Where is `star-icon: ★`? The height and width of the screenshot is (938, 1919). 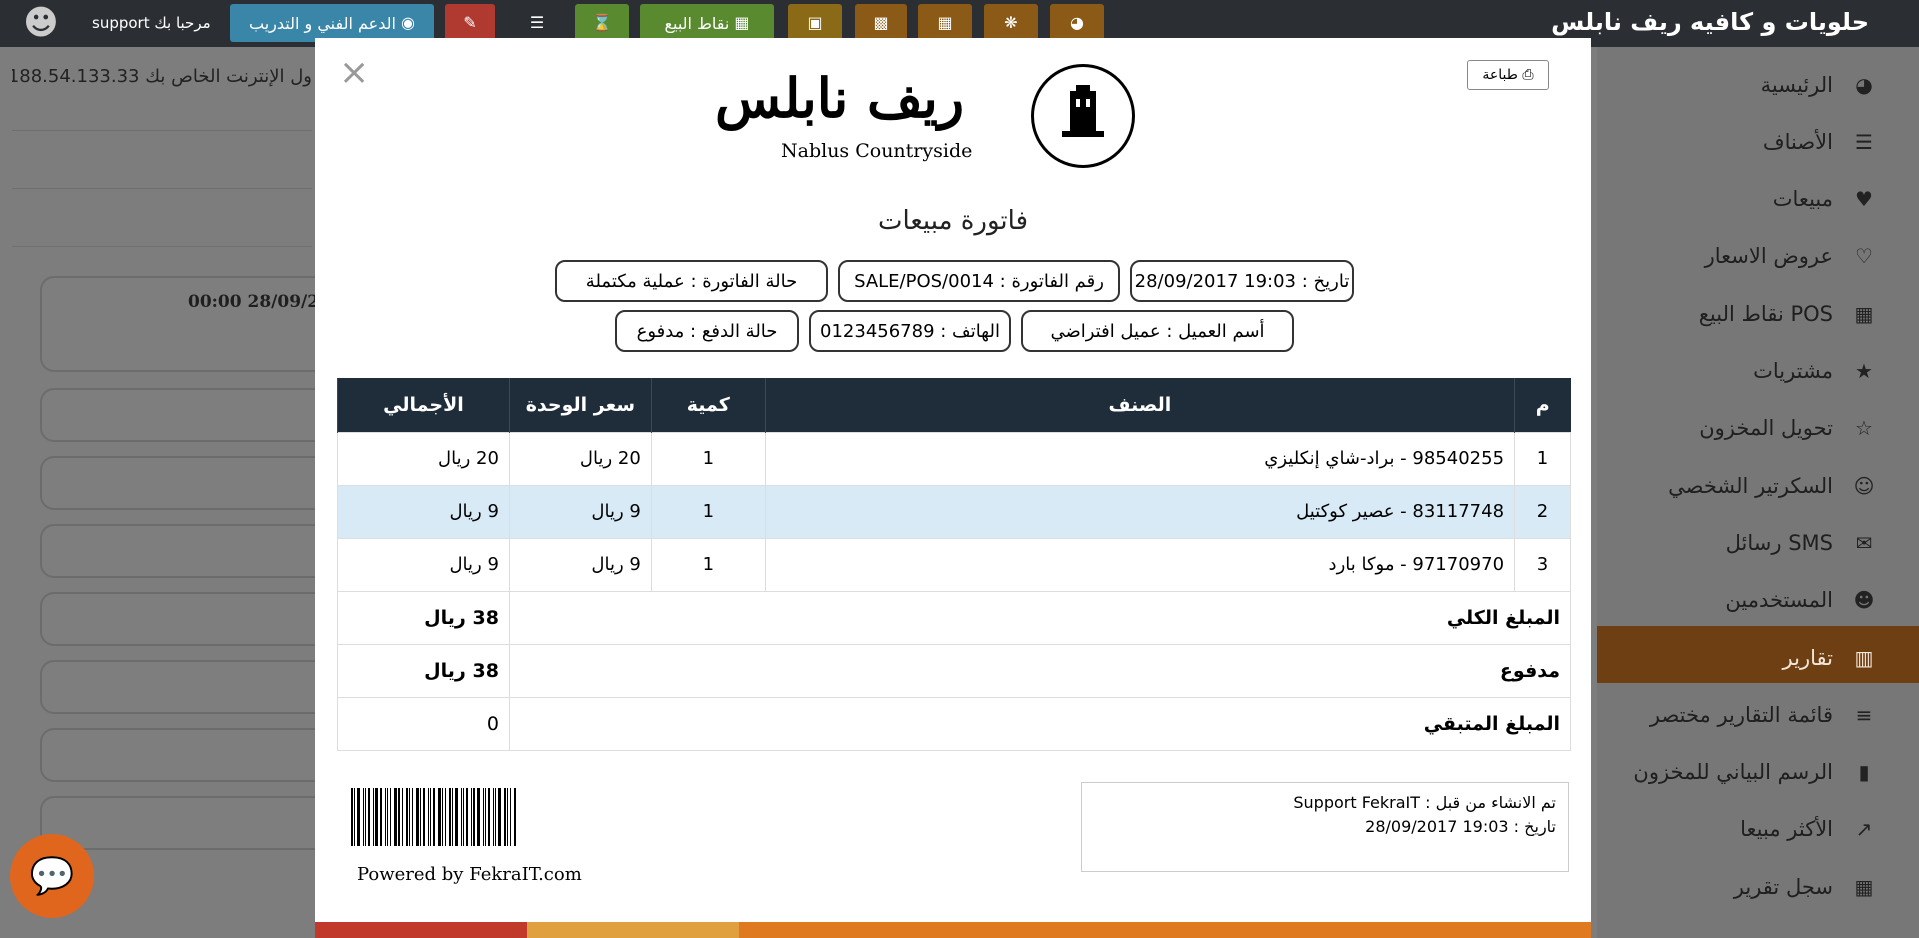 star-icon: ★ is located at coordinates (1864, 371).